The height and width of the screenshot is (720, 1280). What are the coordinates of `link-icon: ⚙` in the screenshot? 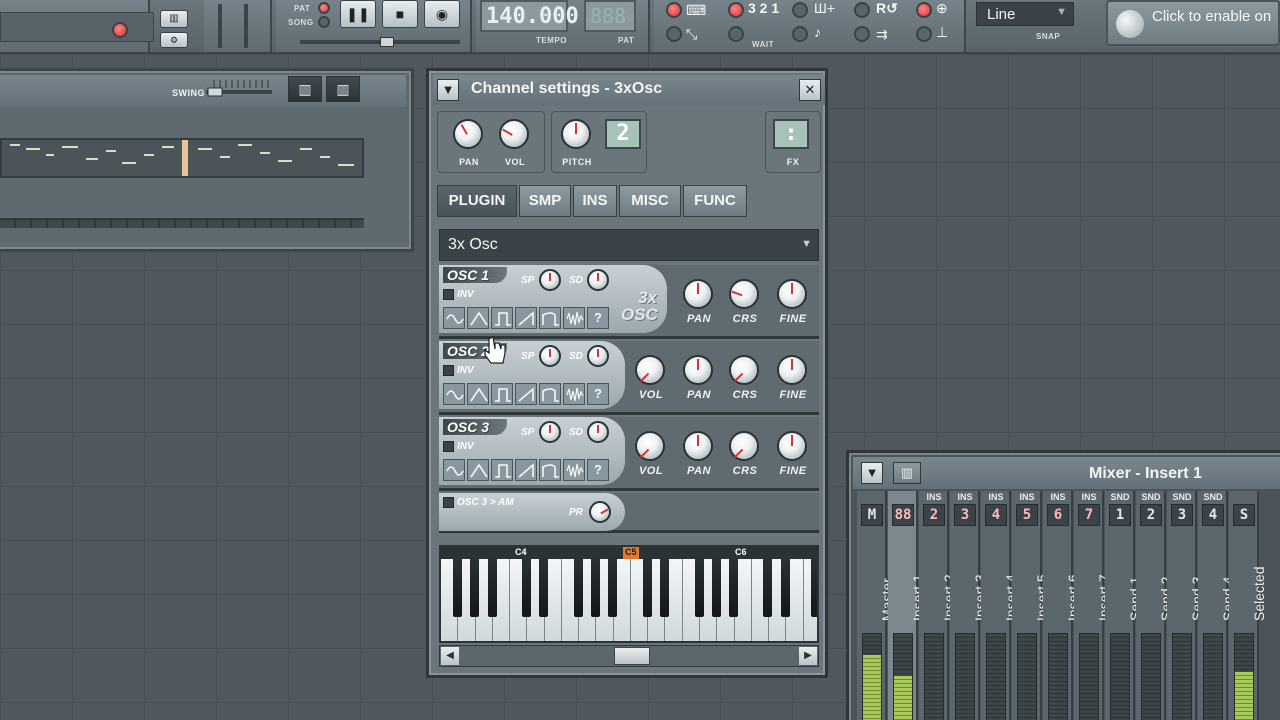 It's located at (174, 40).